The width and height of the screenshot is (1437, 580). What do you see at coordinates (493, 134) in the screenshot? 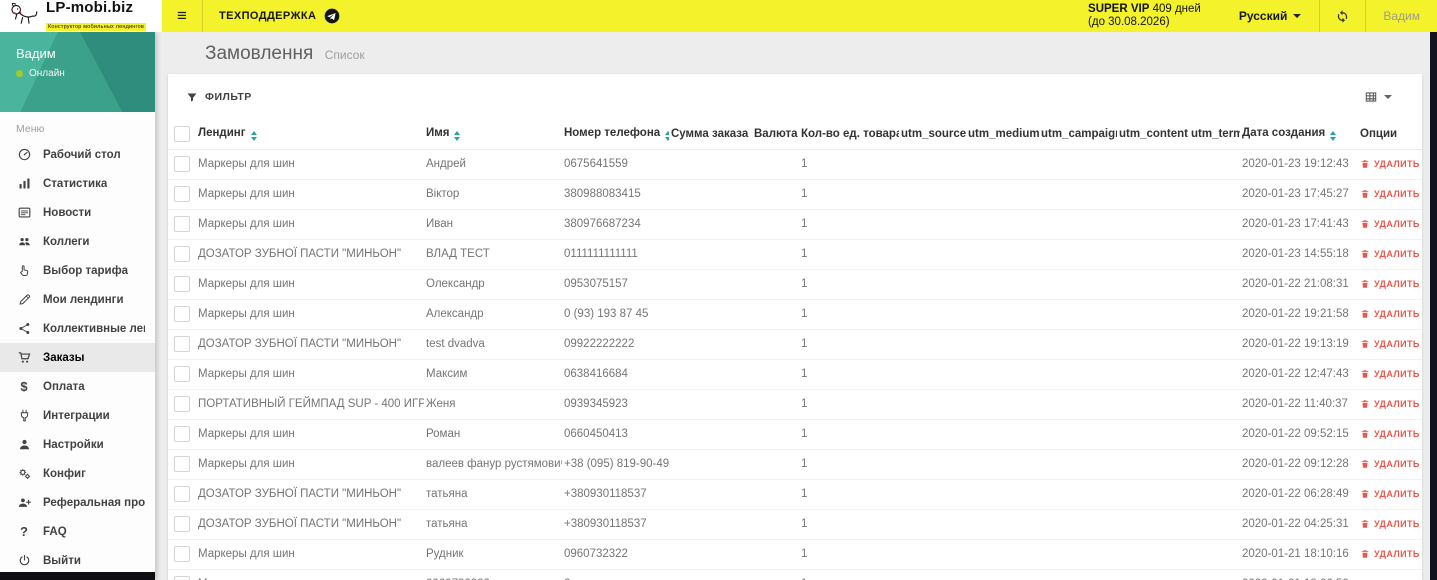
I see `column-header-name: Имя` at bounding box center [493, 134].